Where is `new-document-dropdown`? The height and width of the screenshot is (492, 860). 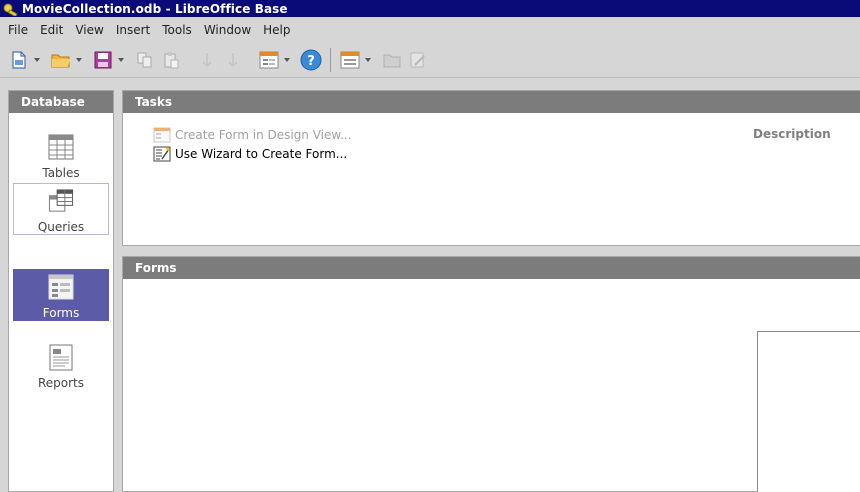
new-document-dropdown is located at coordinates (37, 60).